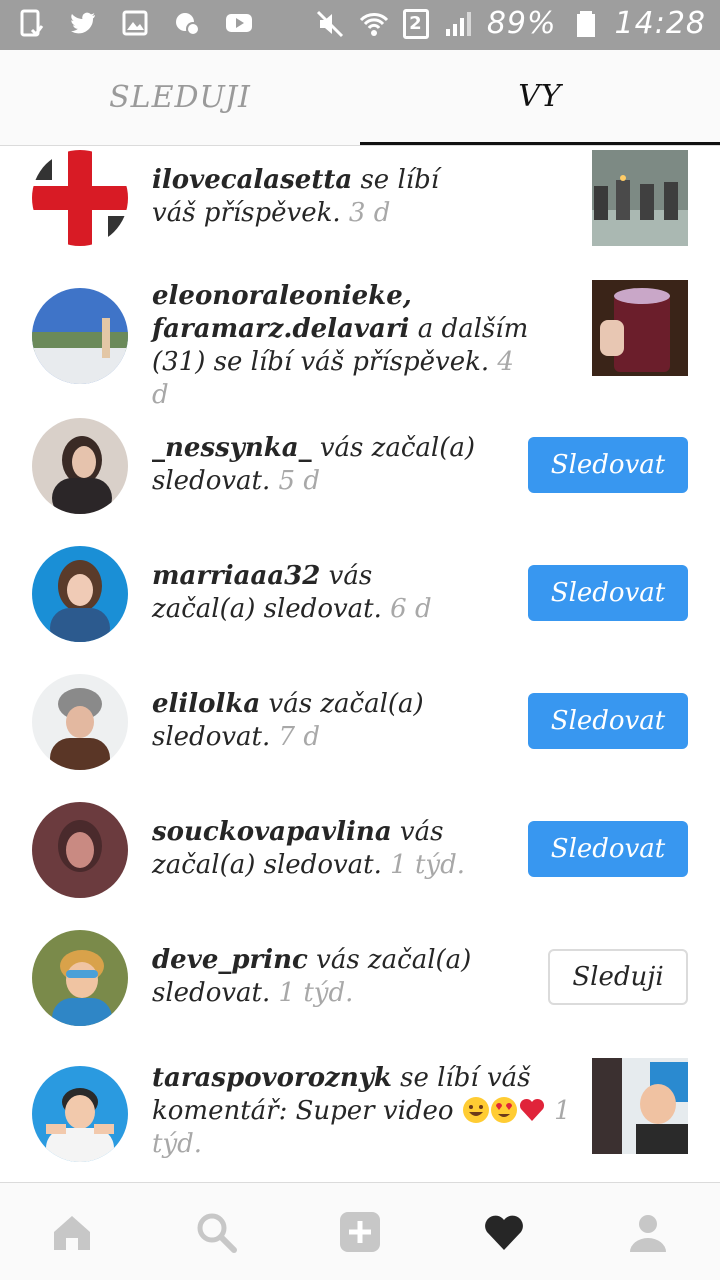  Describe the element at coordinates (640, 328) in the screenshot. I see `hand-cup-thumbnail` at that location.